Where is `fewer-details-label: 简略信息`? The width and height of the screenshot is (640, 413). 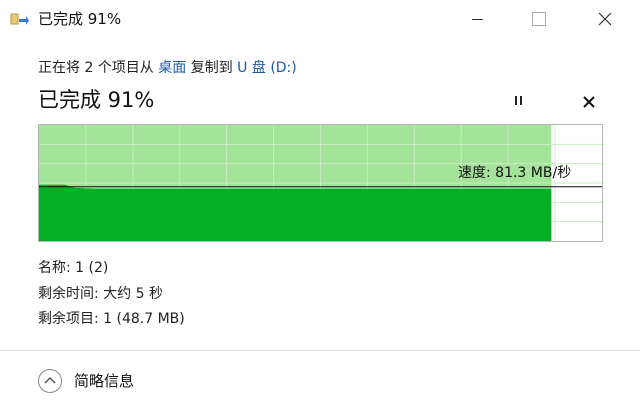
fewer-details-label: 简略信息 is located at coordinates (104, 381).